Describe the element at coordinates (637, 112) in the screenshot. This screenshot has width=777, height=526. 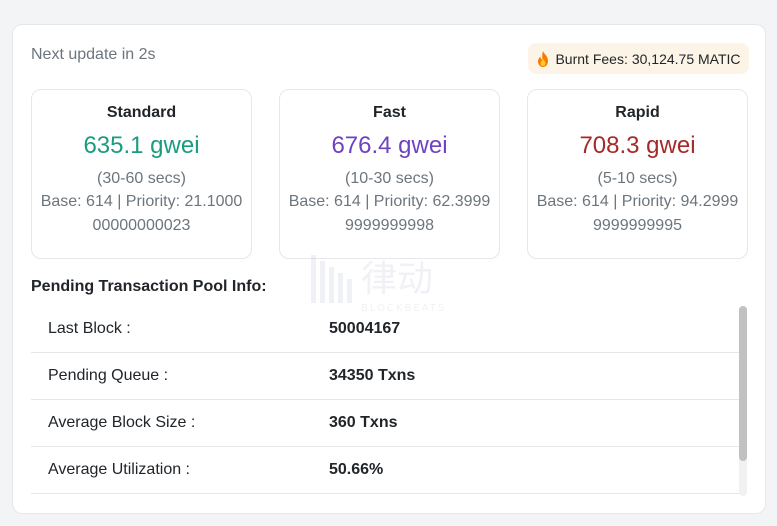
I see `gas-tier-title: Rapid` at that location.